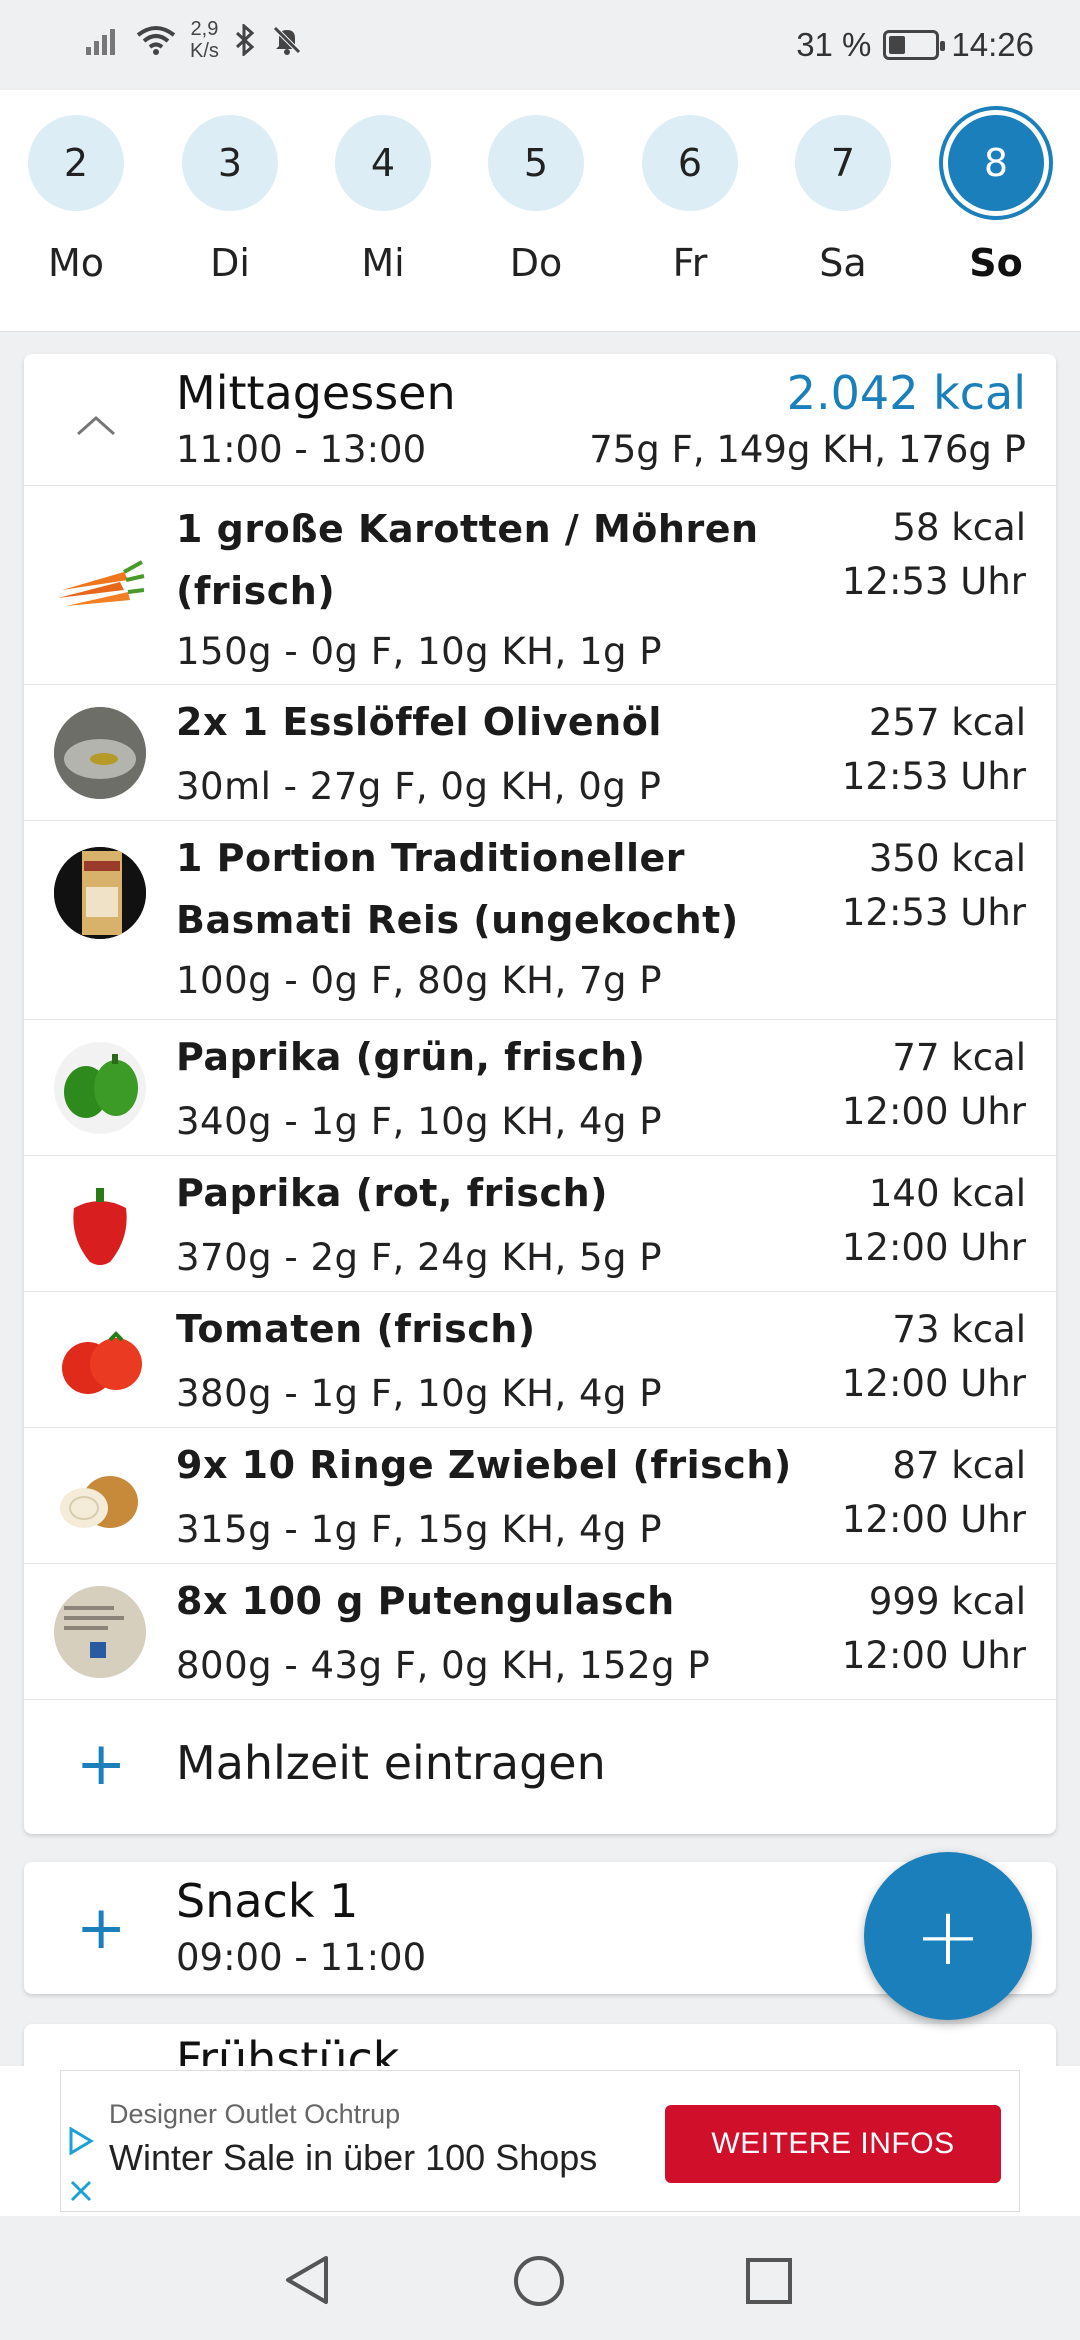  What do you see at coordinates (156, 40) in the screenshot?
I see `wifi-icon` at bounding box center [156, 40].